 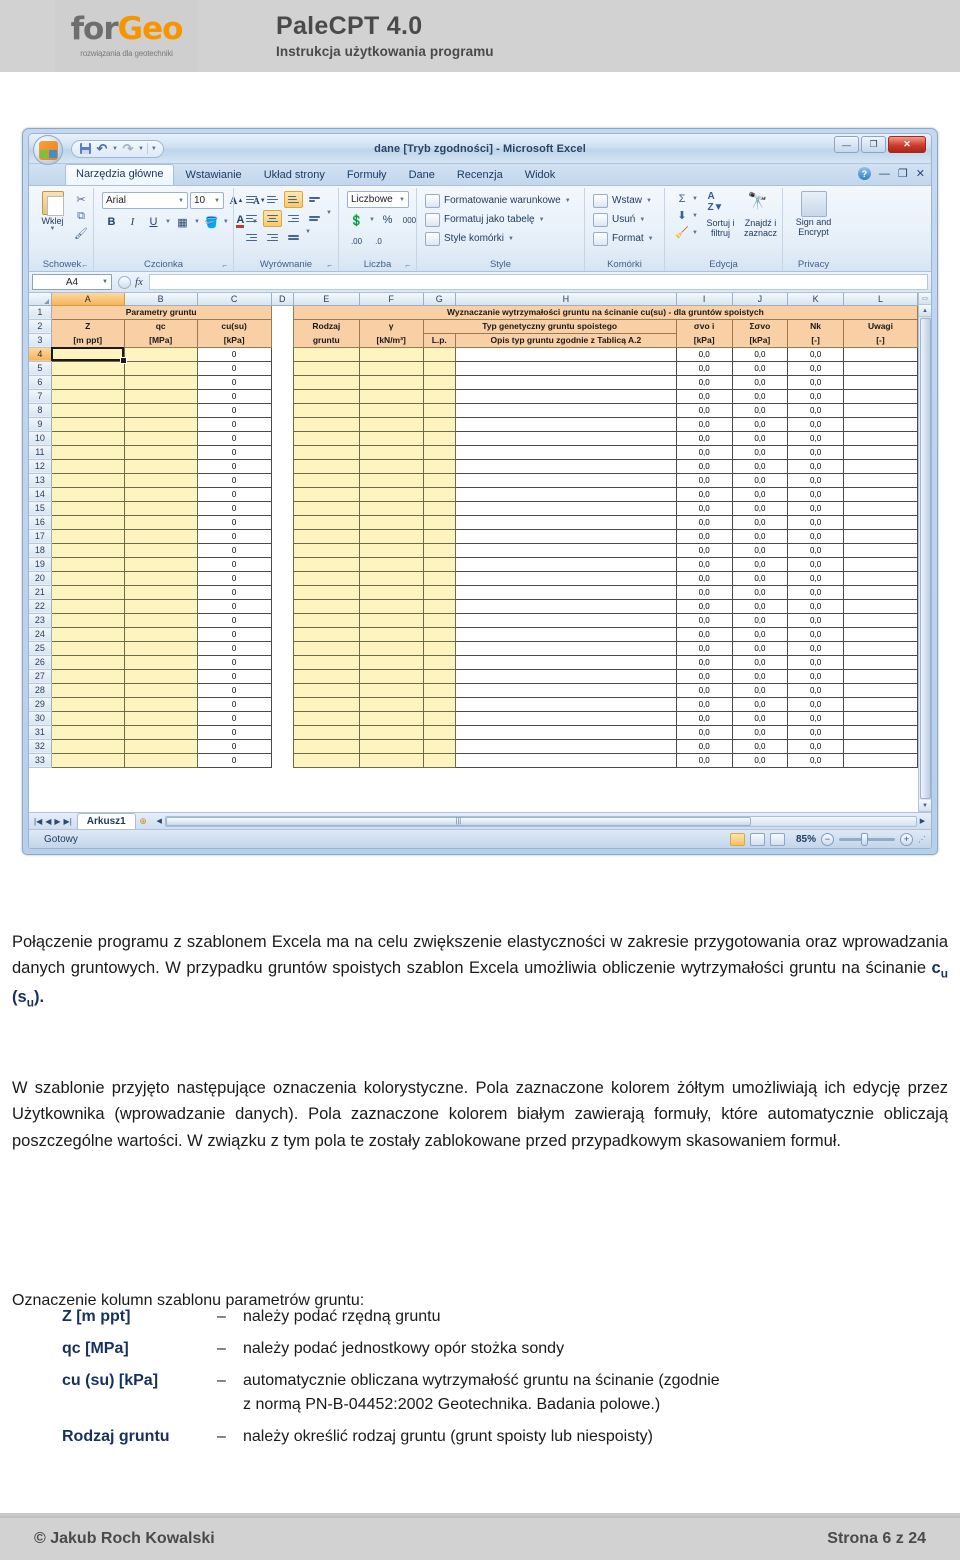 What do you see at coordinates (815, 536) in the screenshot?
I see `cell-k17: 0,0` at bounding box center [815, 536].